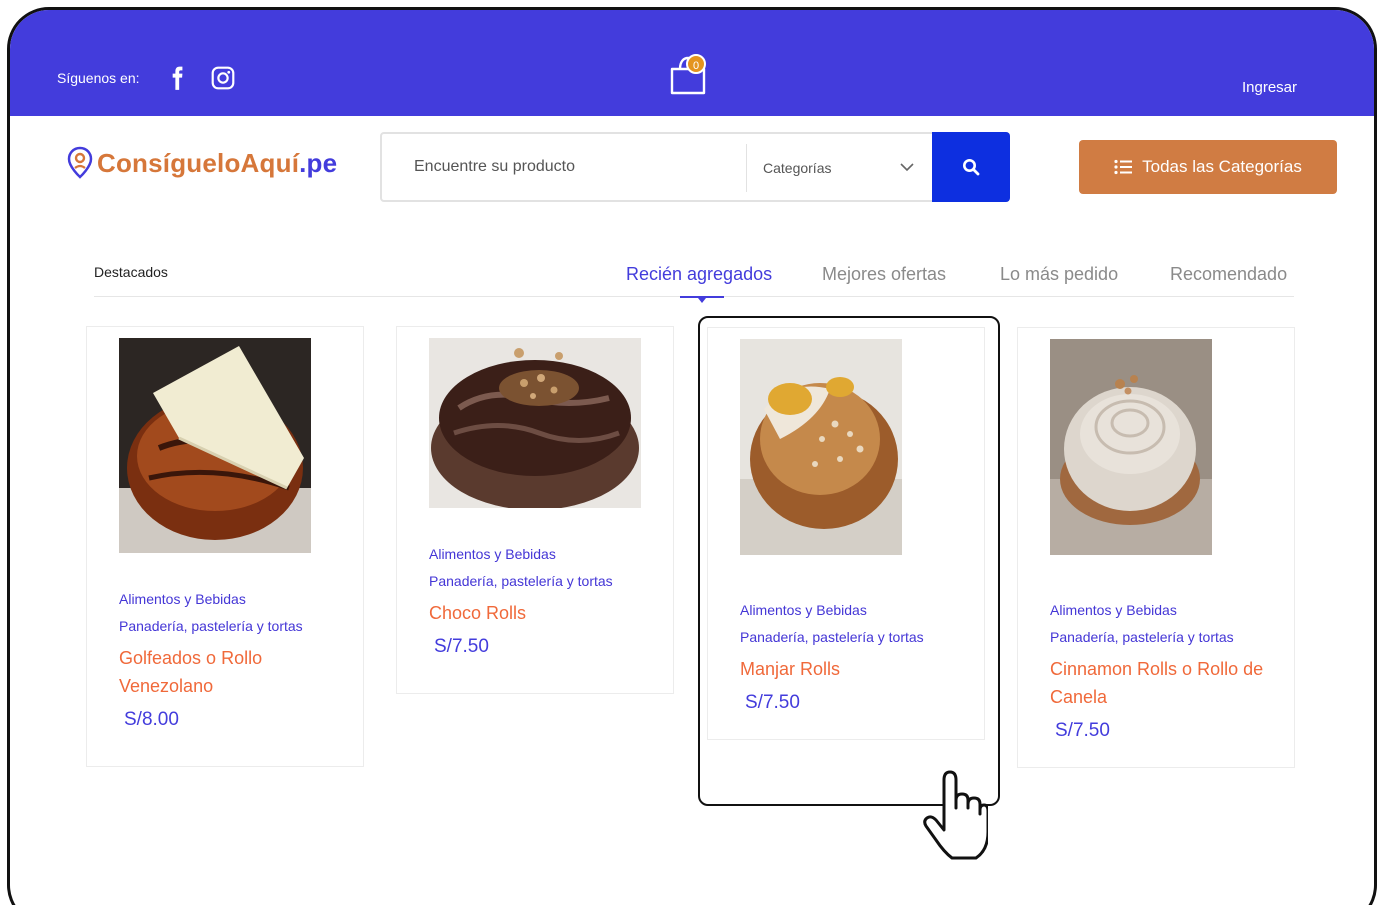 This screenshot has height=905, width=1386. Describe the element at coordinates (955, 815) in the screenshot. I see `hand-pointer-icon` at that location.